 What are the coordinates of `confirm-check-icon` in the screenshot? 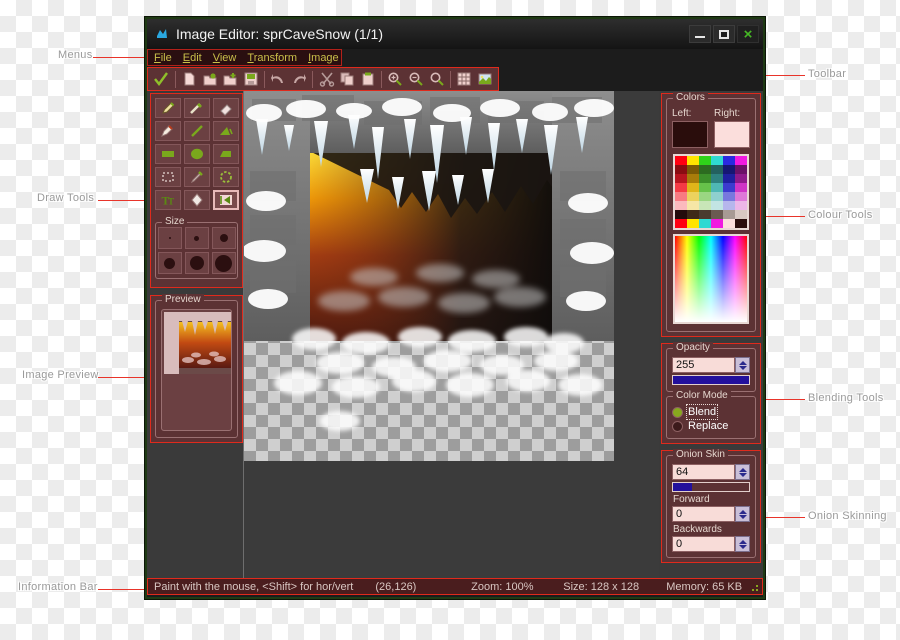 It's located at (161, 79).